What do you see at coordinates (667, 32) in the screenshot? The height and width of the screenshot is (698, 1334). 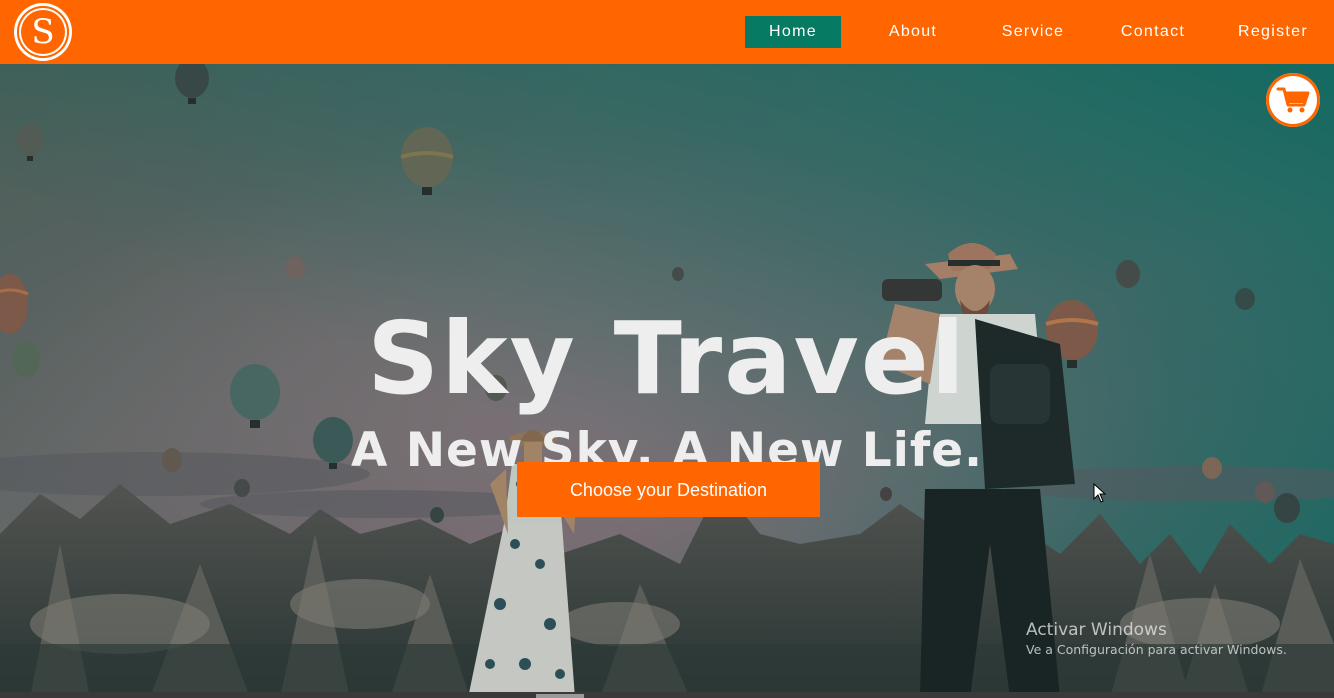 I see `top-navbar: S Home About Service Contact Register` at bounding box center [667, 32].